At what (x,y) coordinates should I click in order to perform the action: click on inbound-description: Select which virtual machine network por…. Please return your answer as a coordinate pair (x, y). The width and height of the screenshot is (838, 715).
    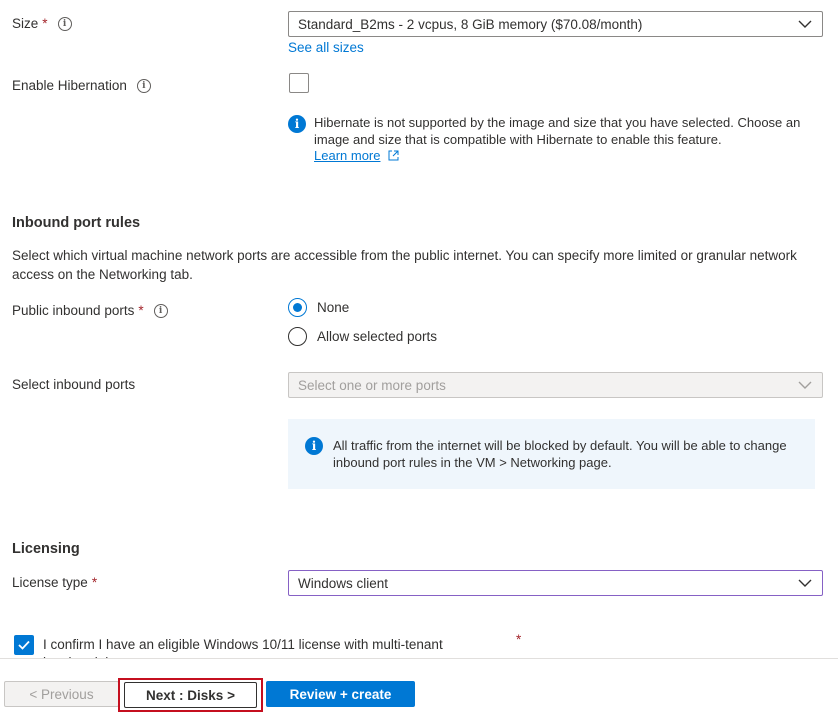
    Looking at the image, I should click on (404, 265).